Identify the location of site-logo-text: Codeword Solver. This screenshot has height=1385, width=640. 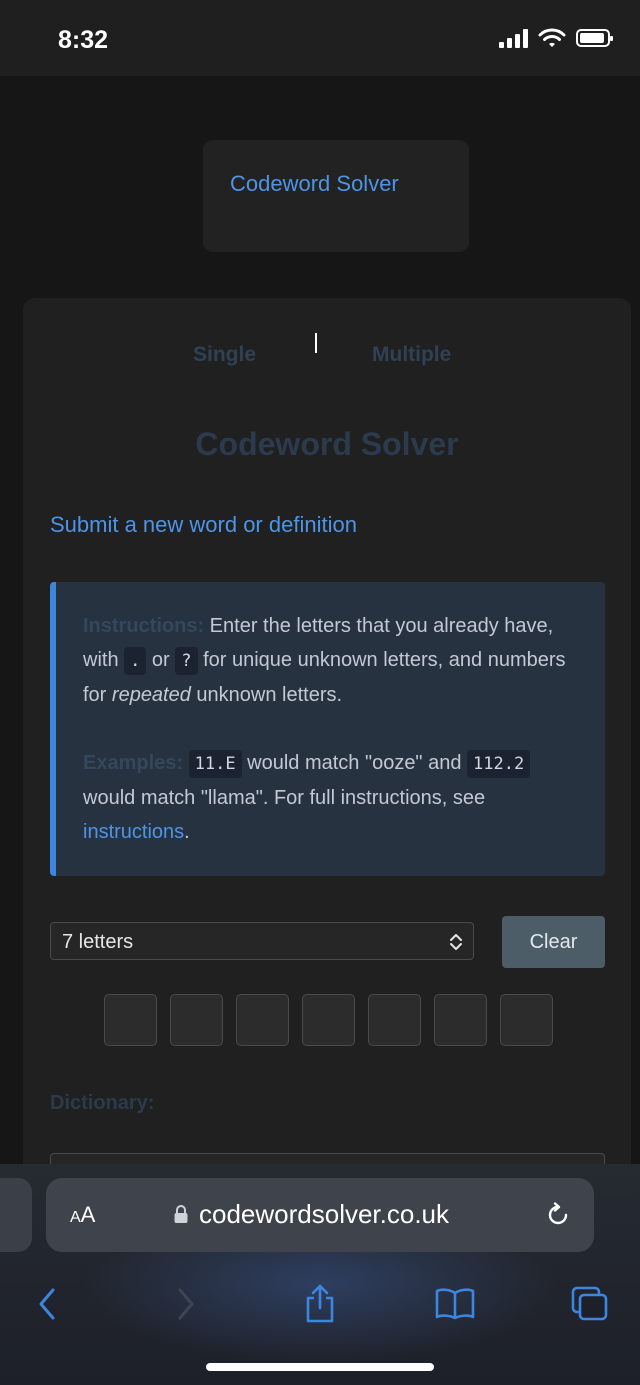
(314, 183).